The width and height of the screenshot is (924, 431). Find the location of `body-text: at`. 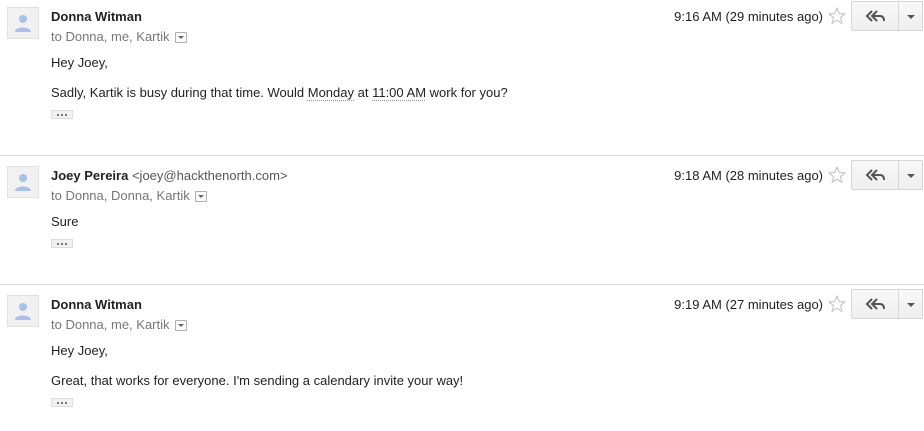

body-text: at is located at coordinates (363, 92).